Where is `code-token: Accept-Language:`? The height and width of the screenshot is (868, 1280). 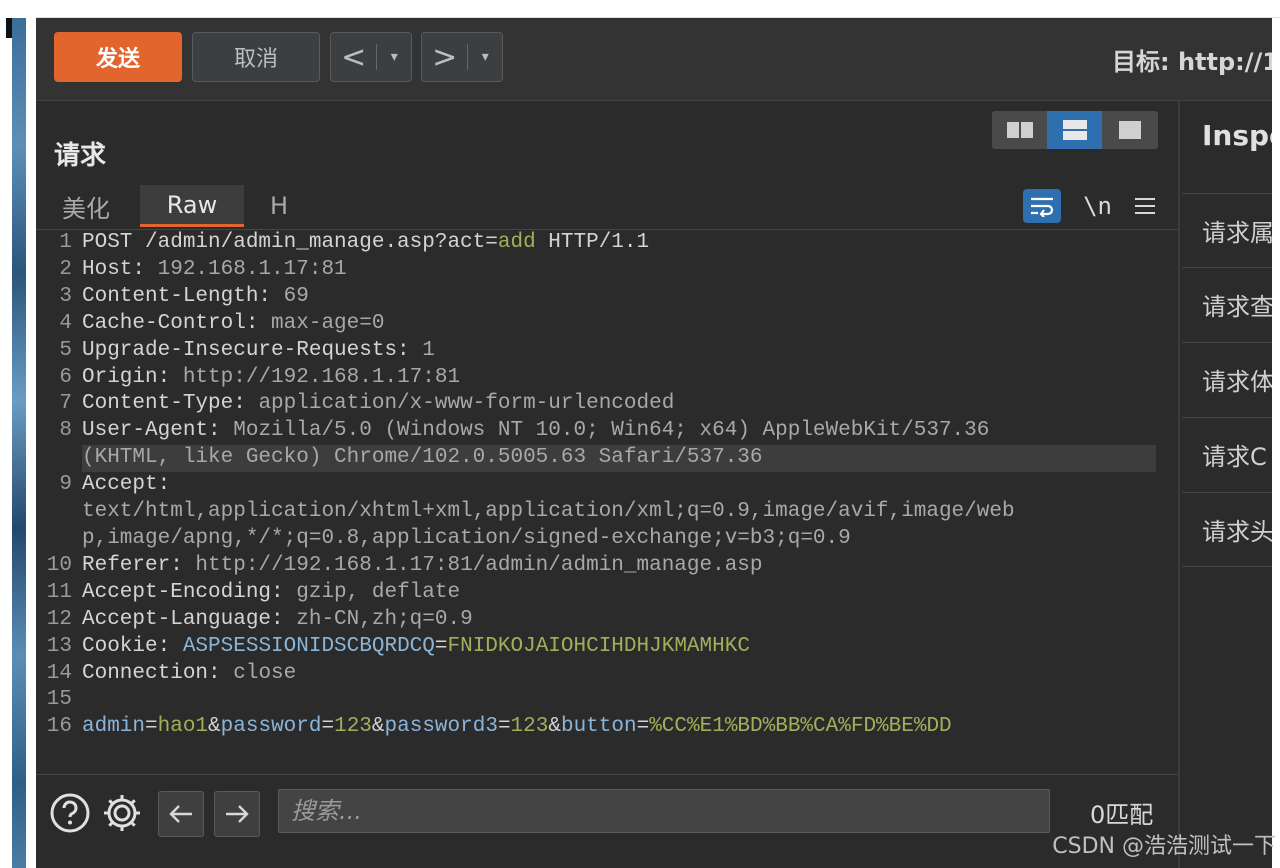 code-token: Accept-Language: is located at coordinates (189, 619).